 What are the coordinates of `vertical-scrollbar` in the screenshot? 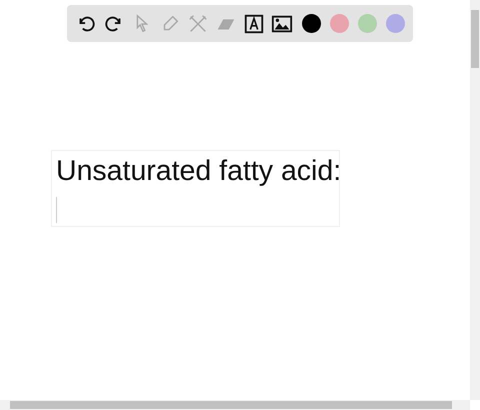 It's located at (475, 200).